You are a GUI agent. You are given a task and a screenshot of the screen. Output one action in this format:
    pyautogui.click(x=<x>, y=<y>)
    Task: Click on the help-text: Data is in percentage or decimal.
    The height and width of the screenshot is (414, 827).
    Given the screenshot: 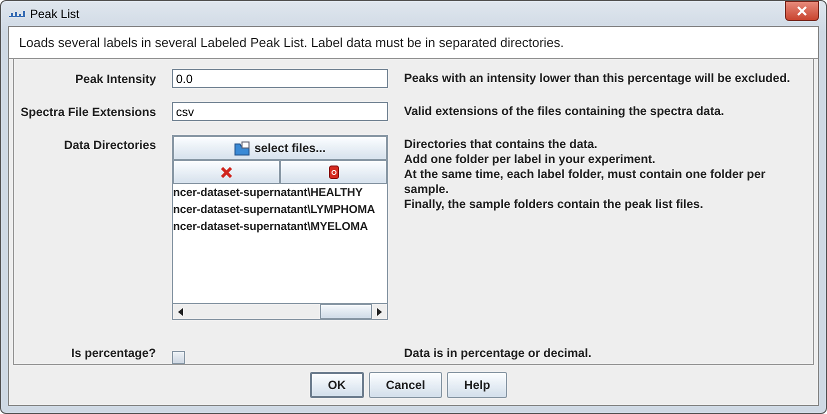 What is the action you would take?
    pyautogui.click(x=498, y=353)
    